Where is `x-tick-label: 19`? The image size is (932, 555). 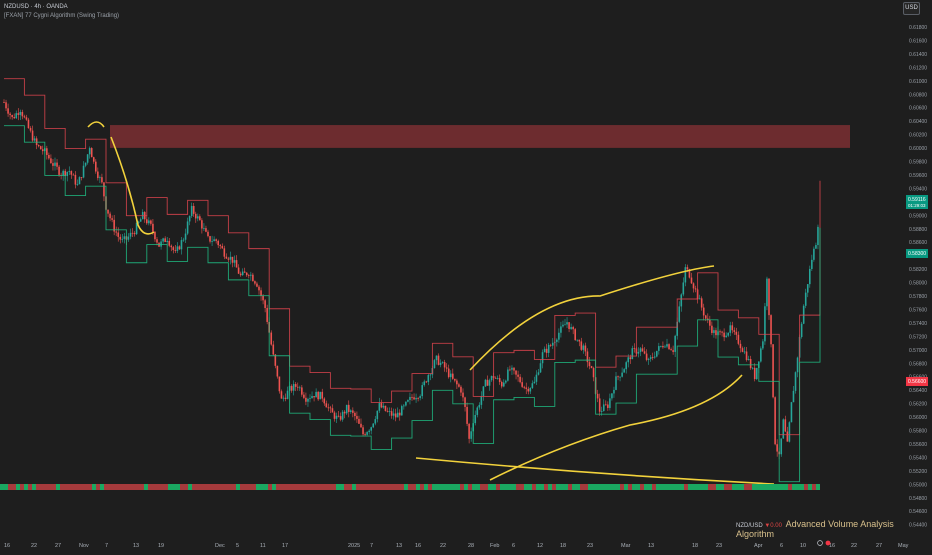 x-tick-label: 19 is located at coordinates (161, 546).